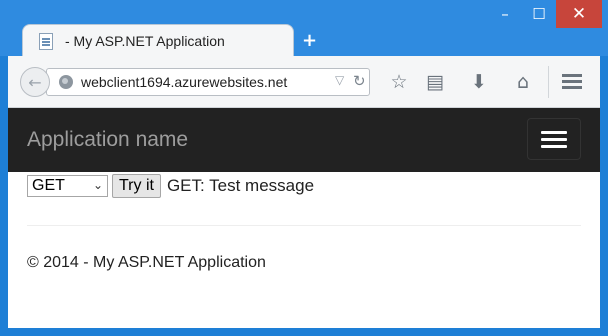  Describe the element at coordinates (67, 186) in the screenshot. I see `method-select: GET ⌄` at that location.